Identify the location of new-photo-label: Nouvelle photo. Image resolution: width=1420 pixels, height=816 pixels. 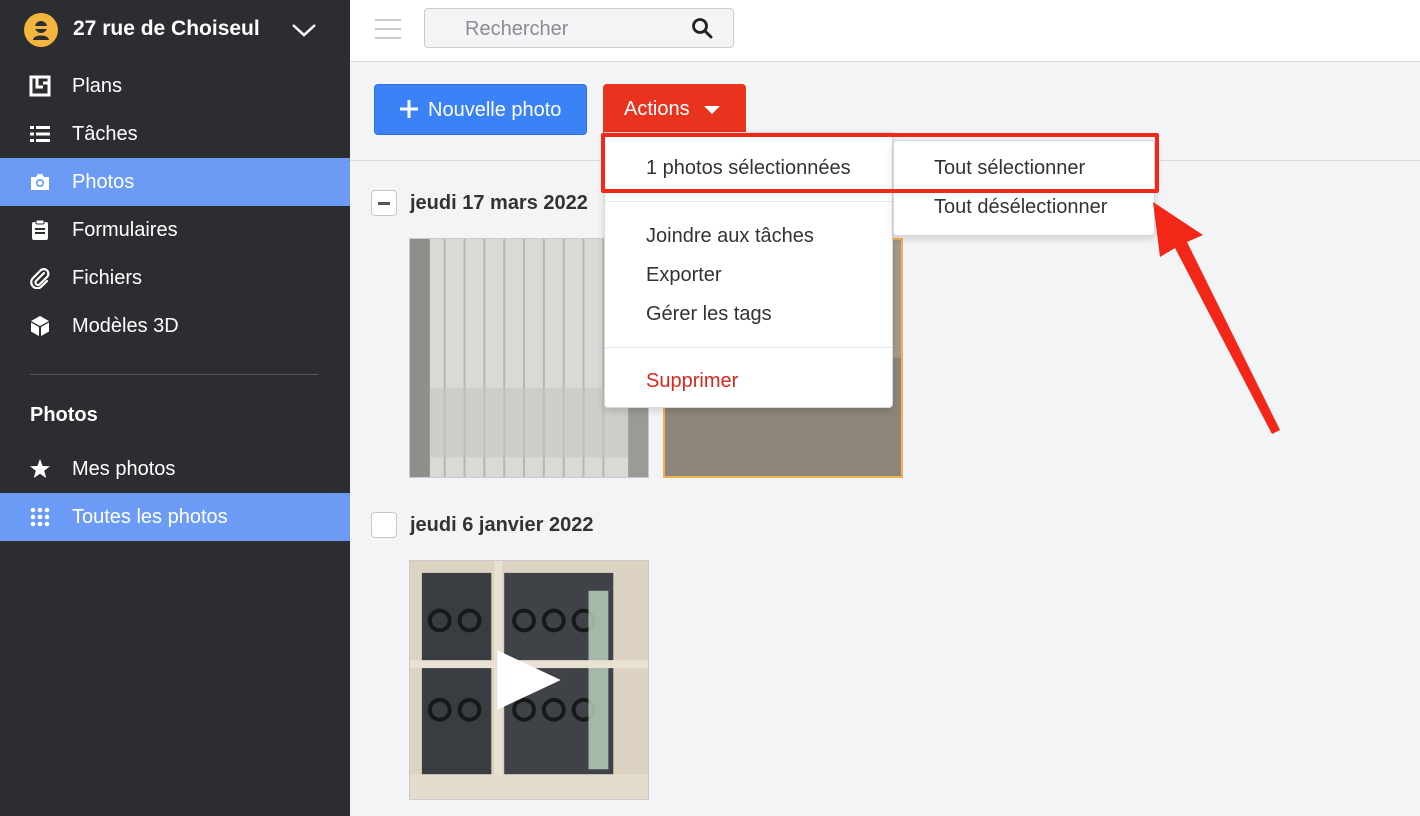
(495, 110).